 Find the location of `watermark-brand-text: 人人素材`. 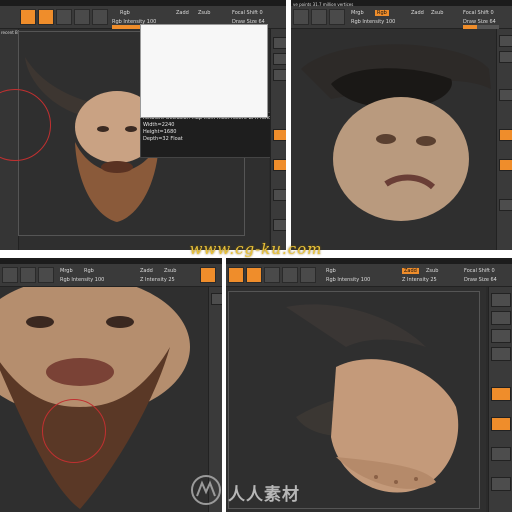

watermark-brand-text: 人人素材 is located at coordinates (264, 495).